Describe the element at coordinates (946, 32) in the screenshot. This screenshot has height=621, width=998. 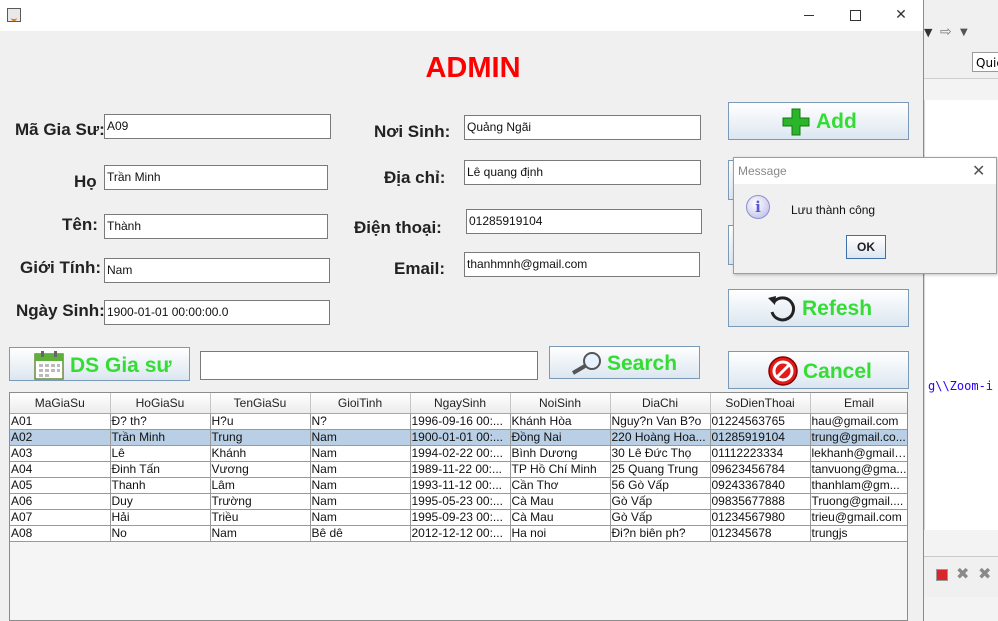
I see `forward-arrow-icon: ⇨` at that location.